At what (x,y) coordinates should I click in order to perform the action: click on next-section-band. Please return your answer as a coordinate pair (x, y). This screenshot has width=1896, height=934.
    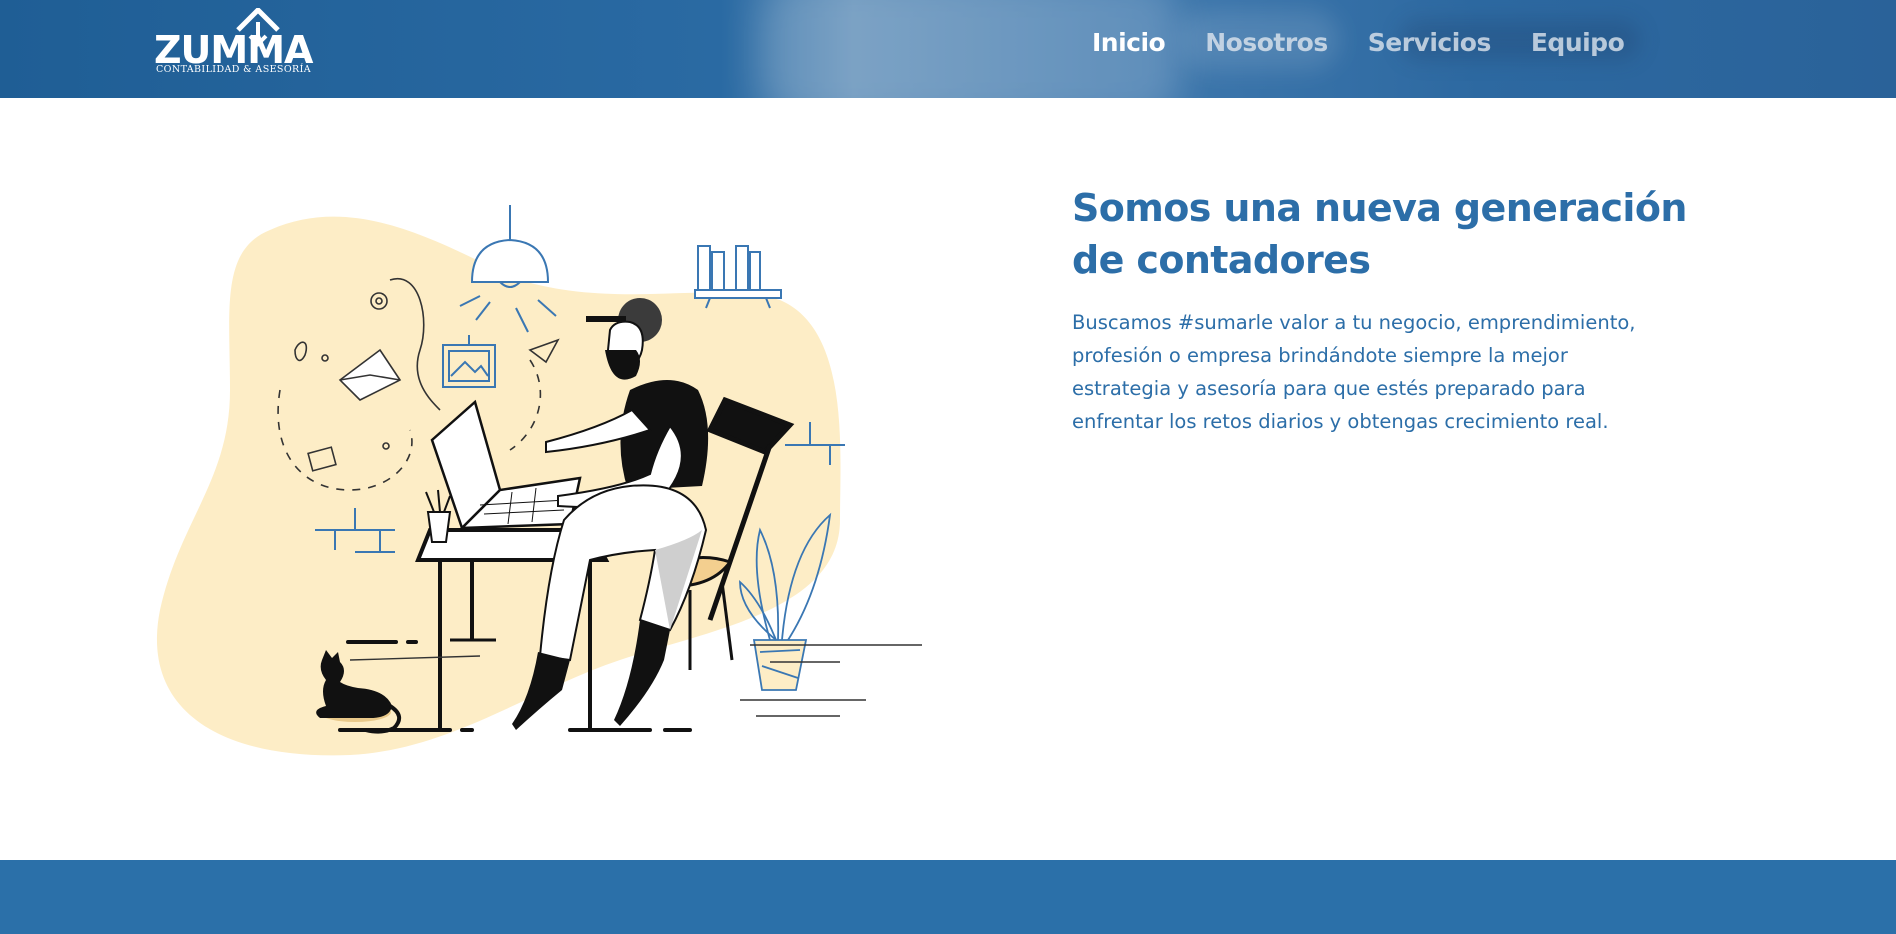
    Looking at the image, I should click on (948, 897).